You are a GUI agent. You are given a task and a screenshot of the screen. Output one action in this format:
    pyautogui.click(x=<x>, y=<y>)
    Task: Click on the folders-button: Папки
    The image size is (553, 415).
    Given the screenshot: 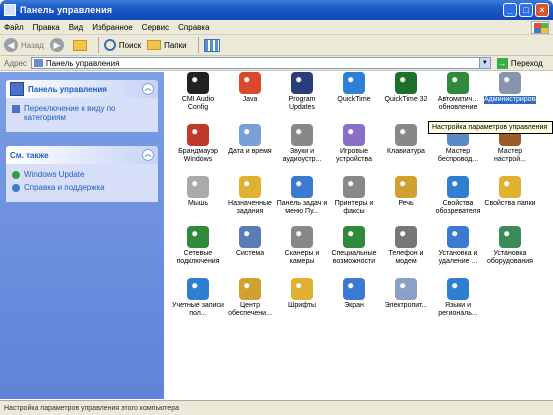 What is the action you would take?
    pyautogui.click(x=167, y=45)
    